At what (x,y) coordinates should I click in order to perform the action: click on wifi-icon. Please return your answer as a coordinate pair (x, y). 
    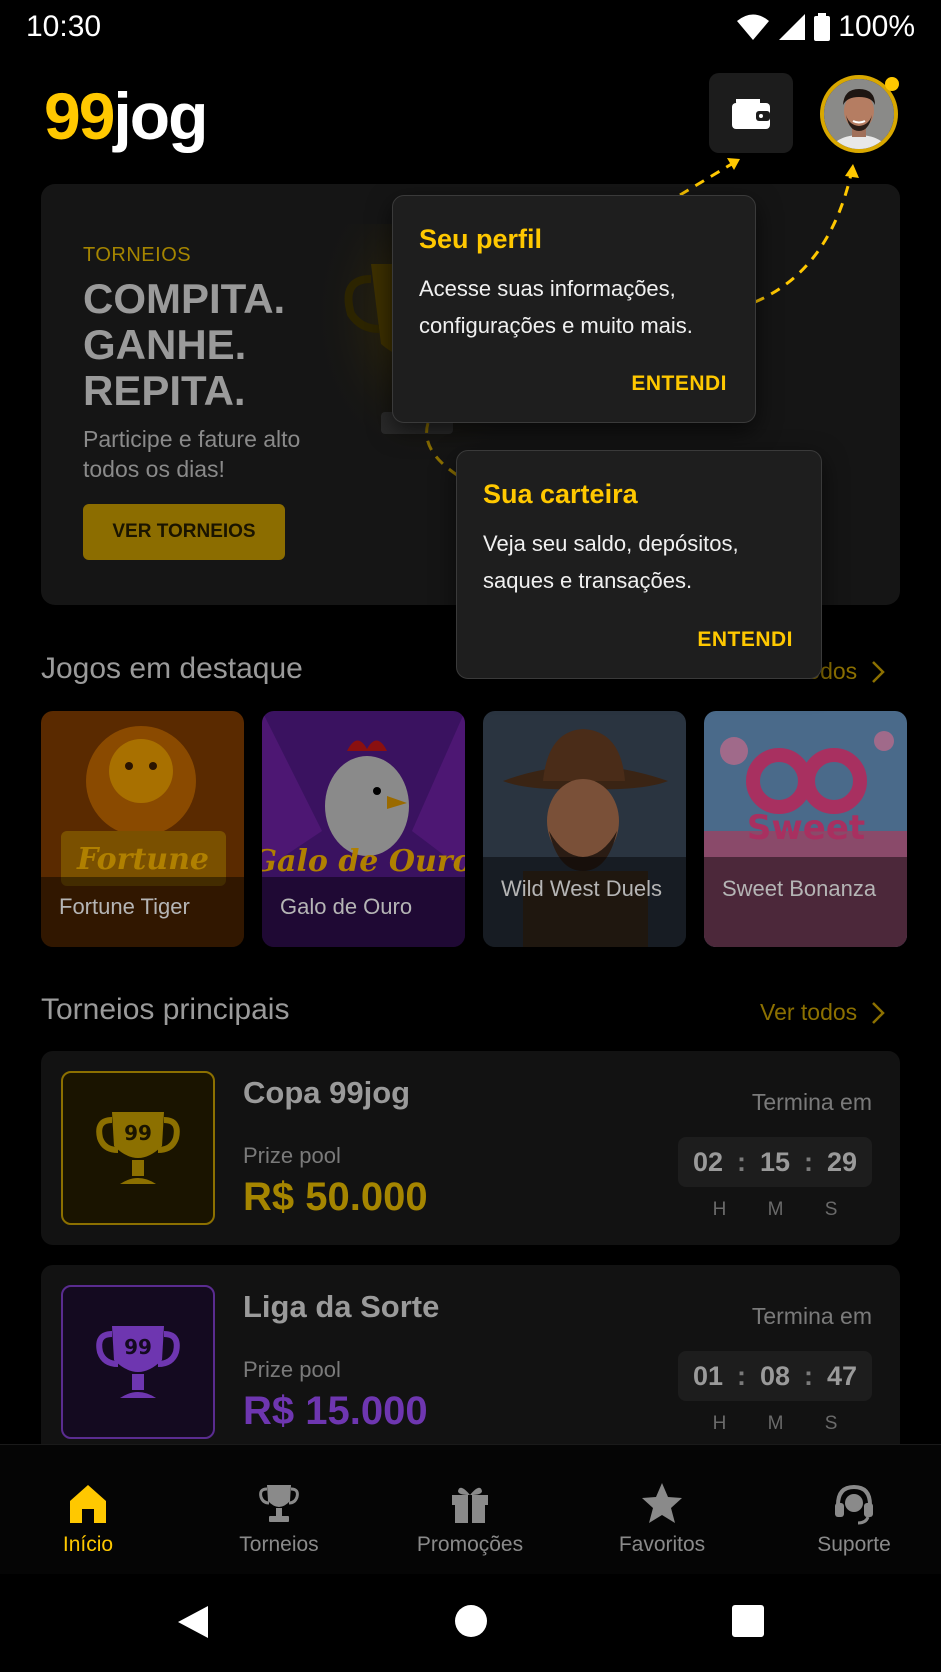
    Looking at the image, I should click on (753, 27).